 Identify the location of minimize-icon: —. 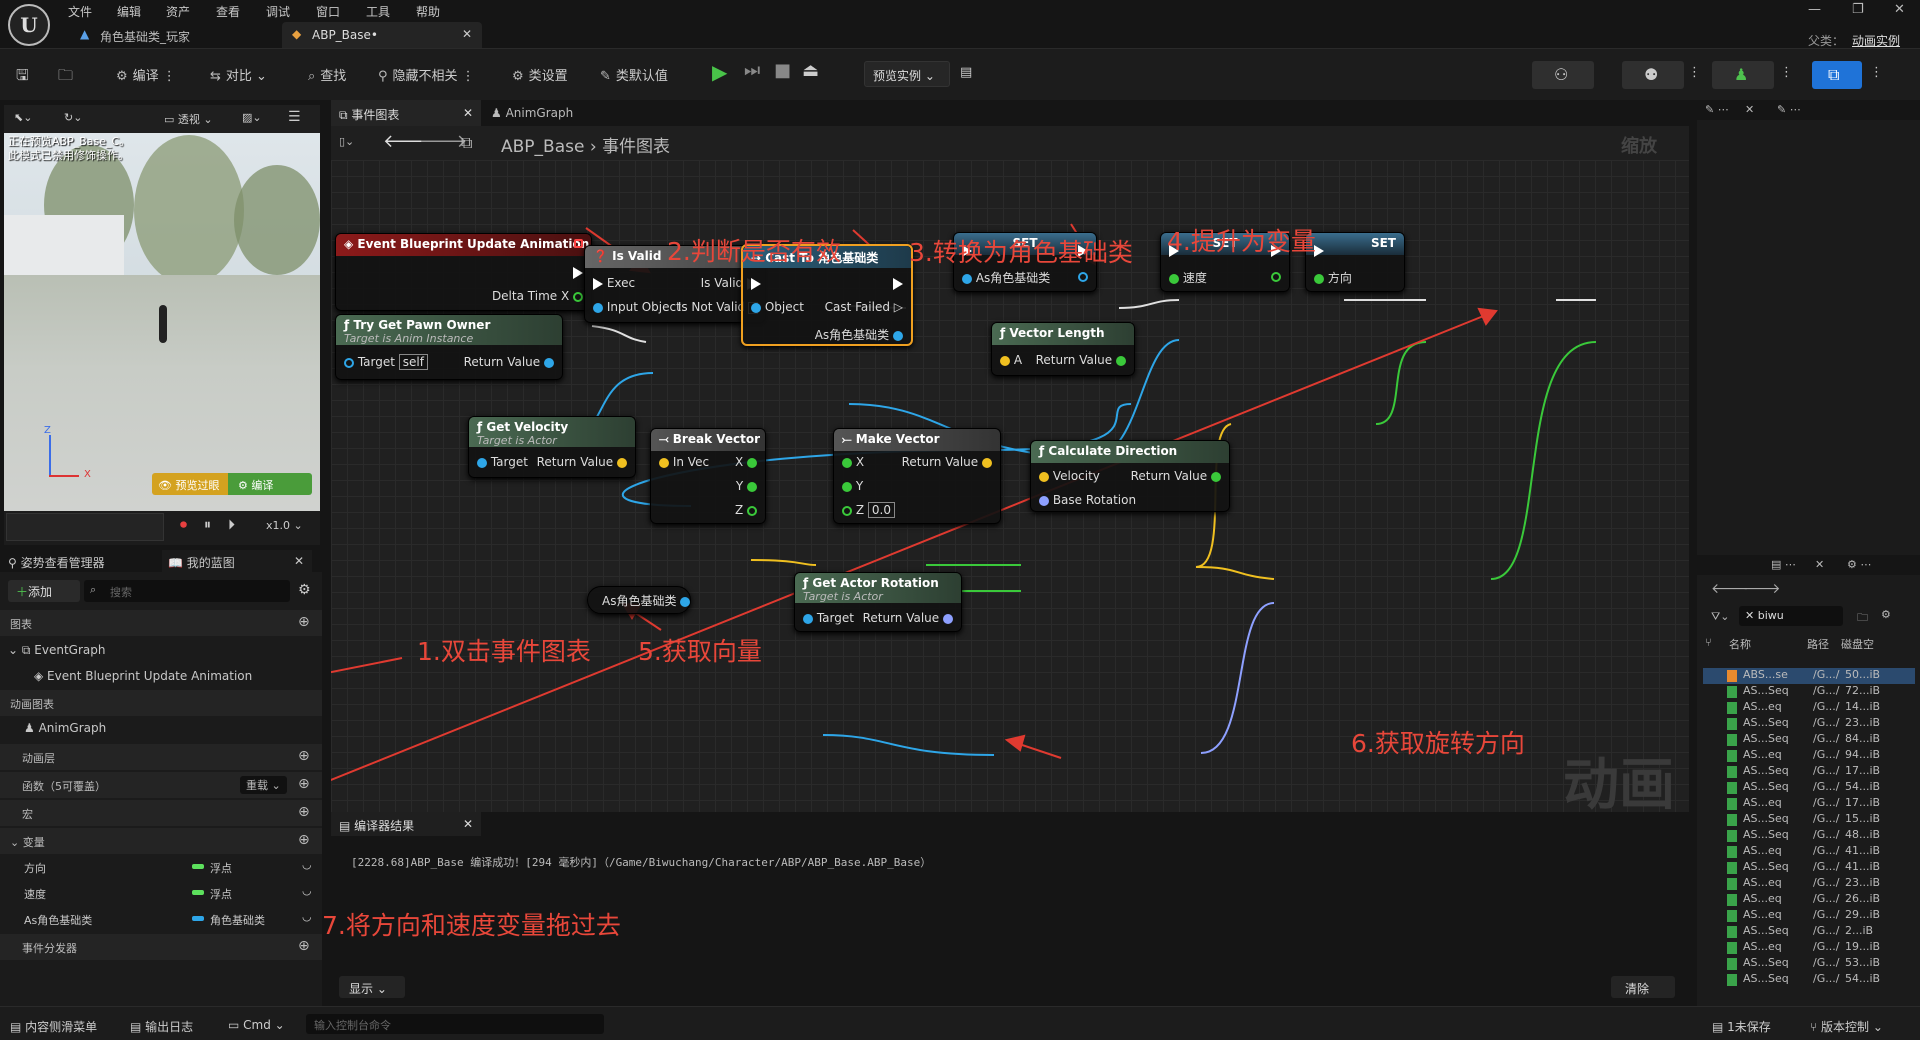
(1814, 9).